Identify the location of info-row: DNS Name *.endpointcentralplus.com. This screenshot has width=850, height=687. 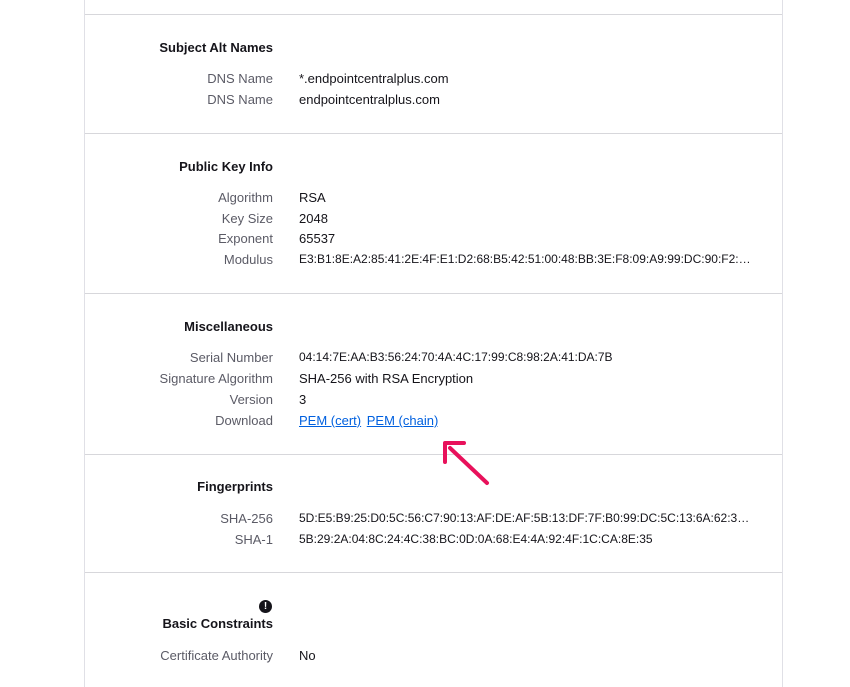
(433, 81).